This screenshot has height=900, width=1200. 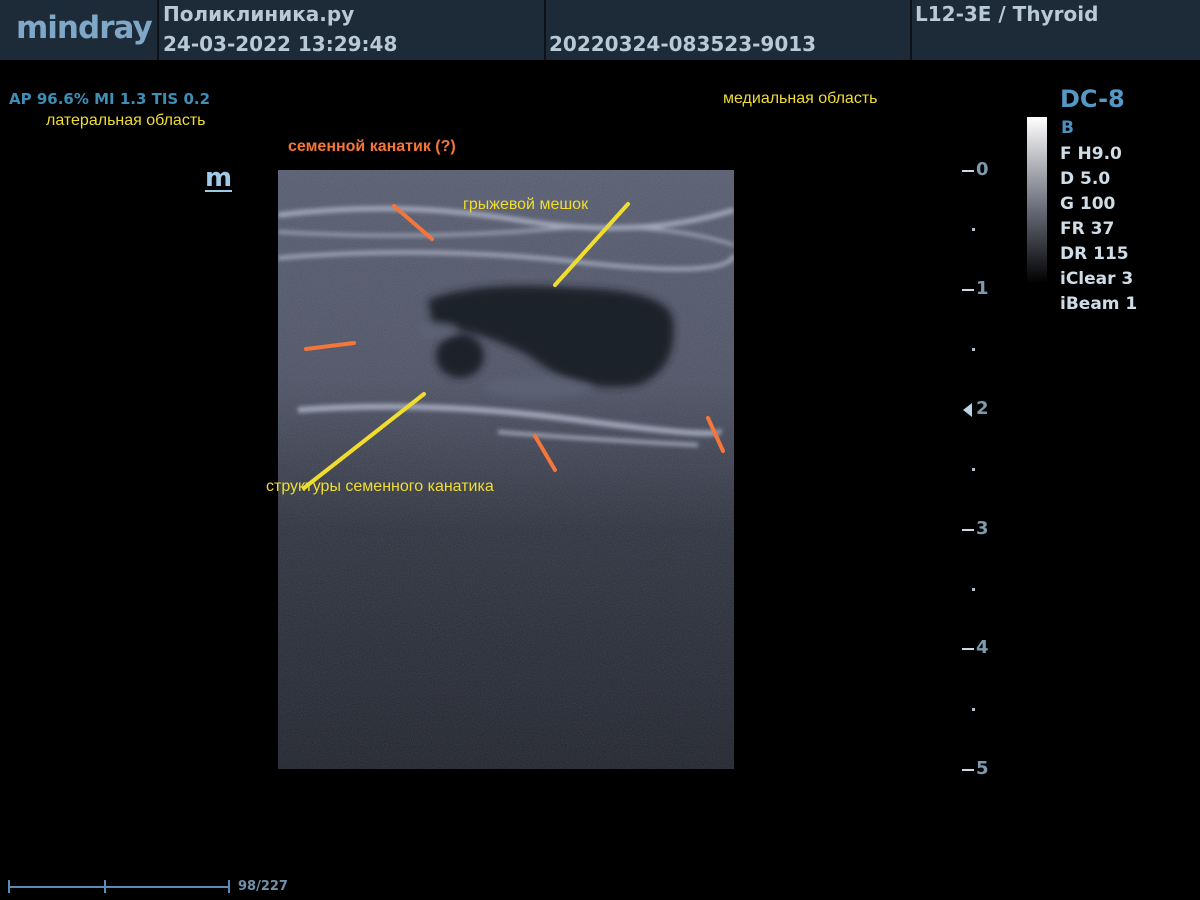 I want to click on param-ibeam: iBeam 1, so click(x=1099, y=304).